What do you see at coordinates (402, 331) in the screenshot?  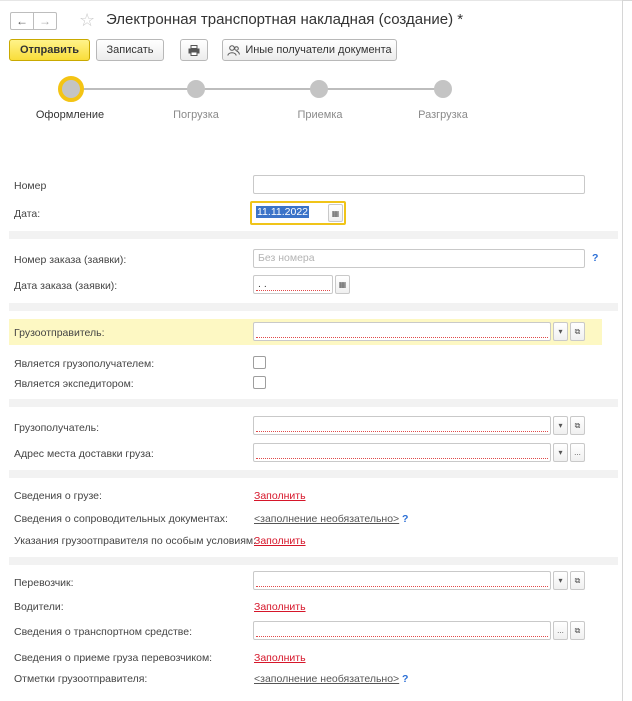 I see `shipper-input` at bounding box center [402, 331].